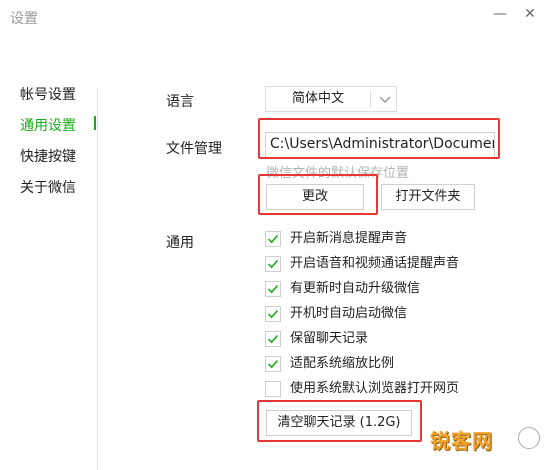 This screenshot has height=470, width=550. What do you see at coordinates (375, 263) in the screenshot?
I see `option-label: 开启语音和视频通话提醒声音` at bounding box center [375, 263].